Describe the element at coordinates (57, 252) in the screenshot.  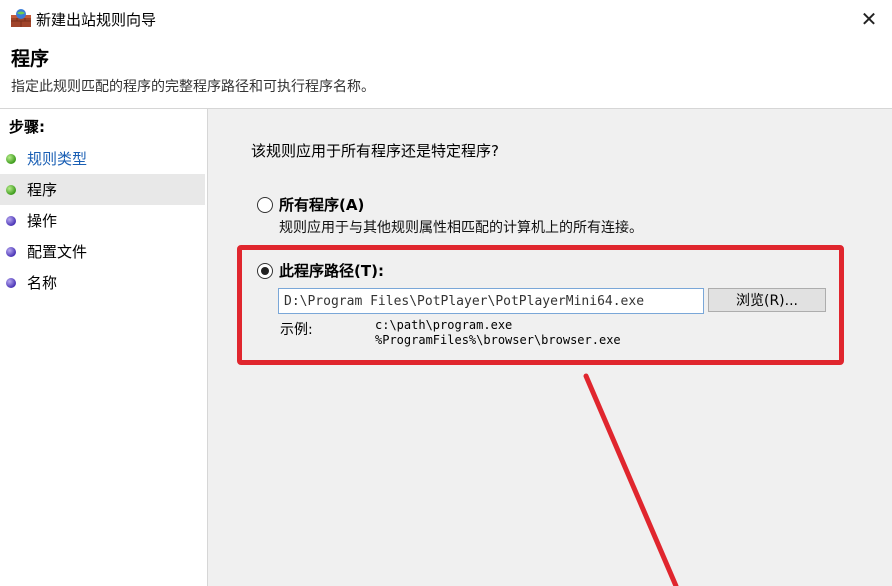
I see `sidebar-item-label: 配置文件` at that location.